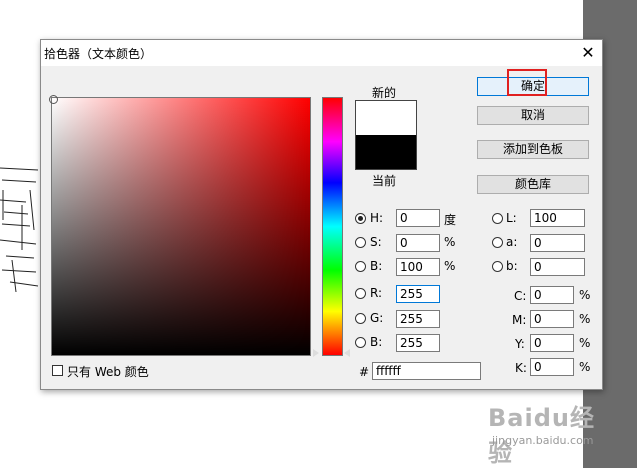 This screenshot has width=637, height=468. What do you see at coordinates (360, 242) in the screenshot?
I see `radio-s` at bounding box center [360, 242].